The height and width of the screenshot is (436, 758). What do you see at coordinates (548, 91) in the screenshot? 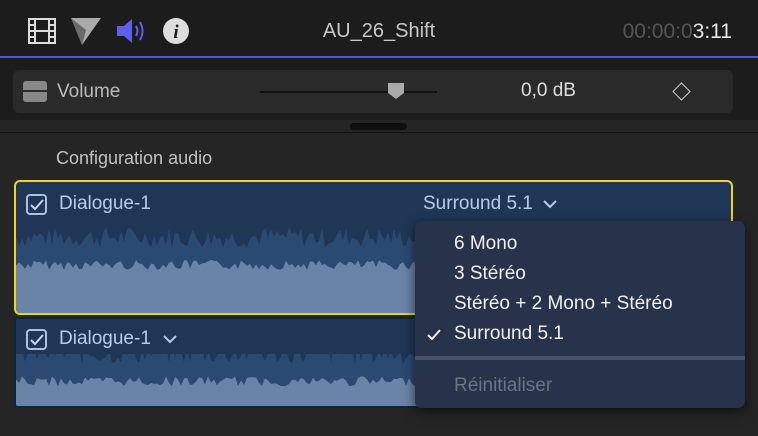
I see `volume-value: 0,0 dB` at bounding box center [548, 91].